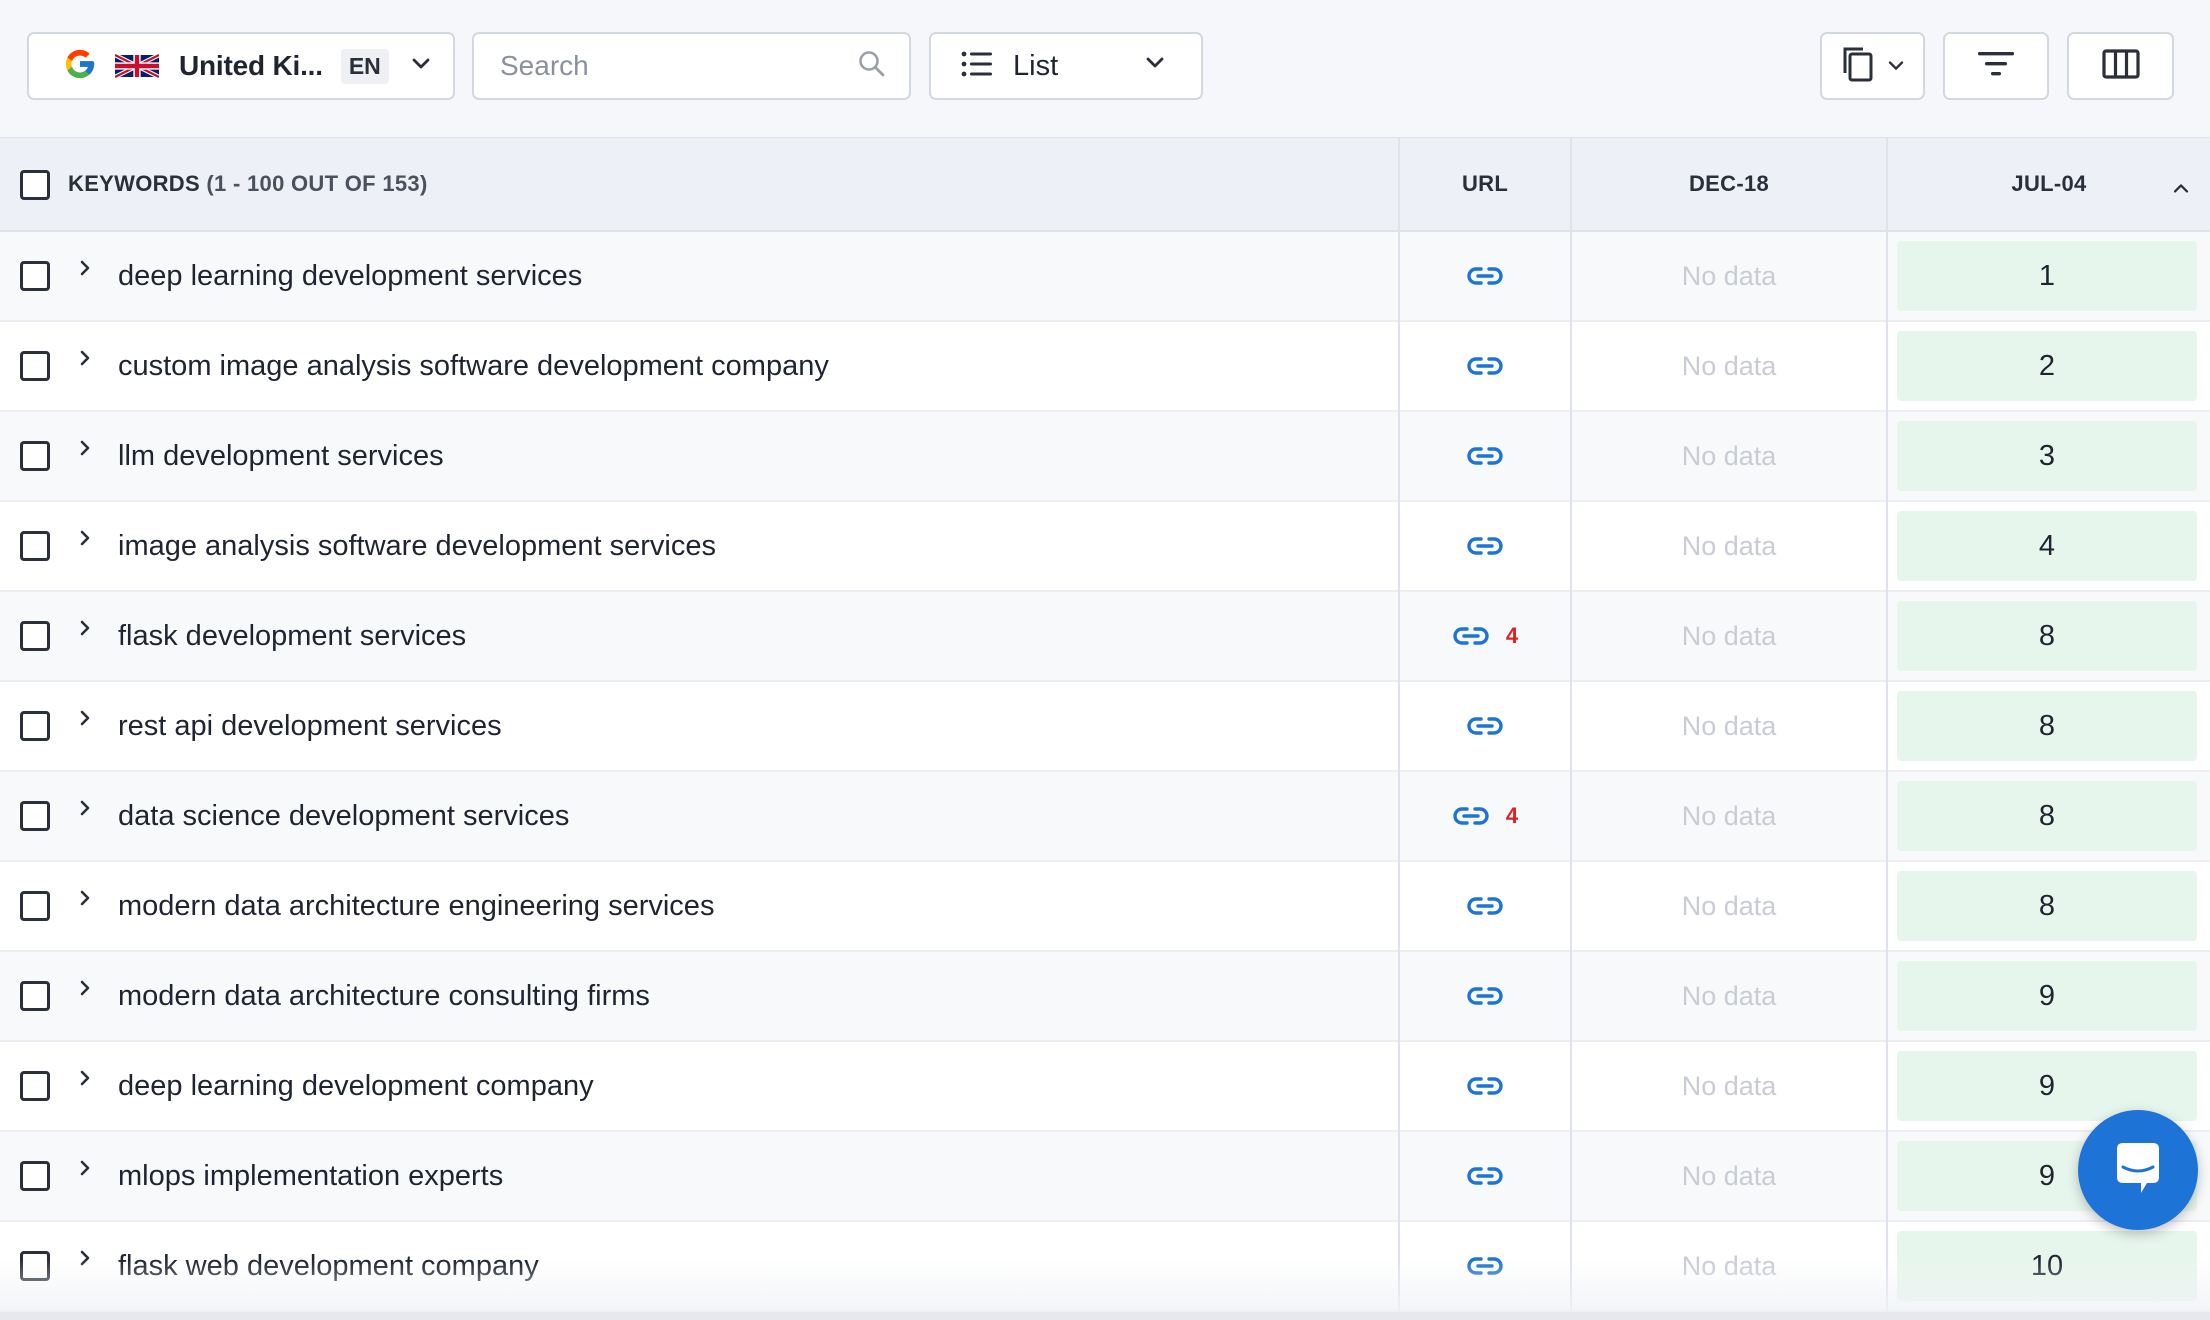  I want to click on url-column-header: URL, so click(1485, 184).